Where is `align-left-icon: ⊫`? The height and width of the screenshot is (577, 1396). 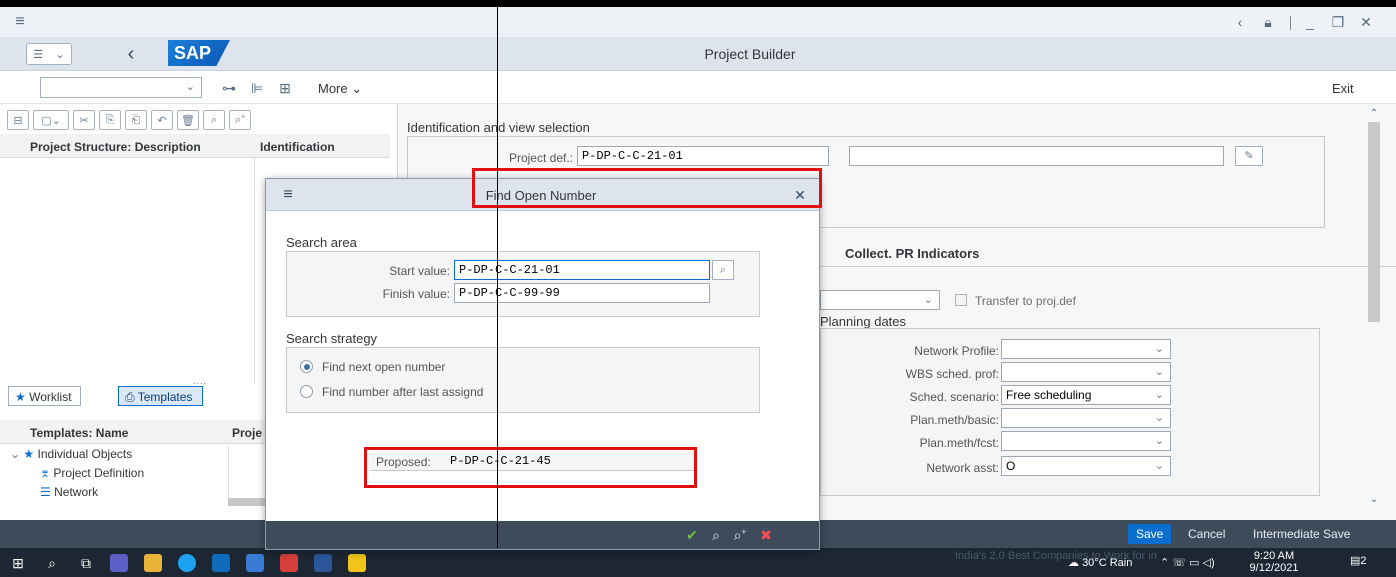
align-left-icon: ⊫ is located at coordinates (257, 88).